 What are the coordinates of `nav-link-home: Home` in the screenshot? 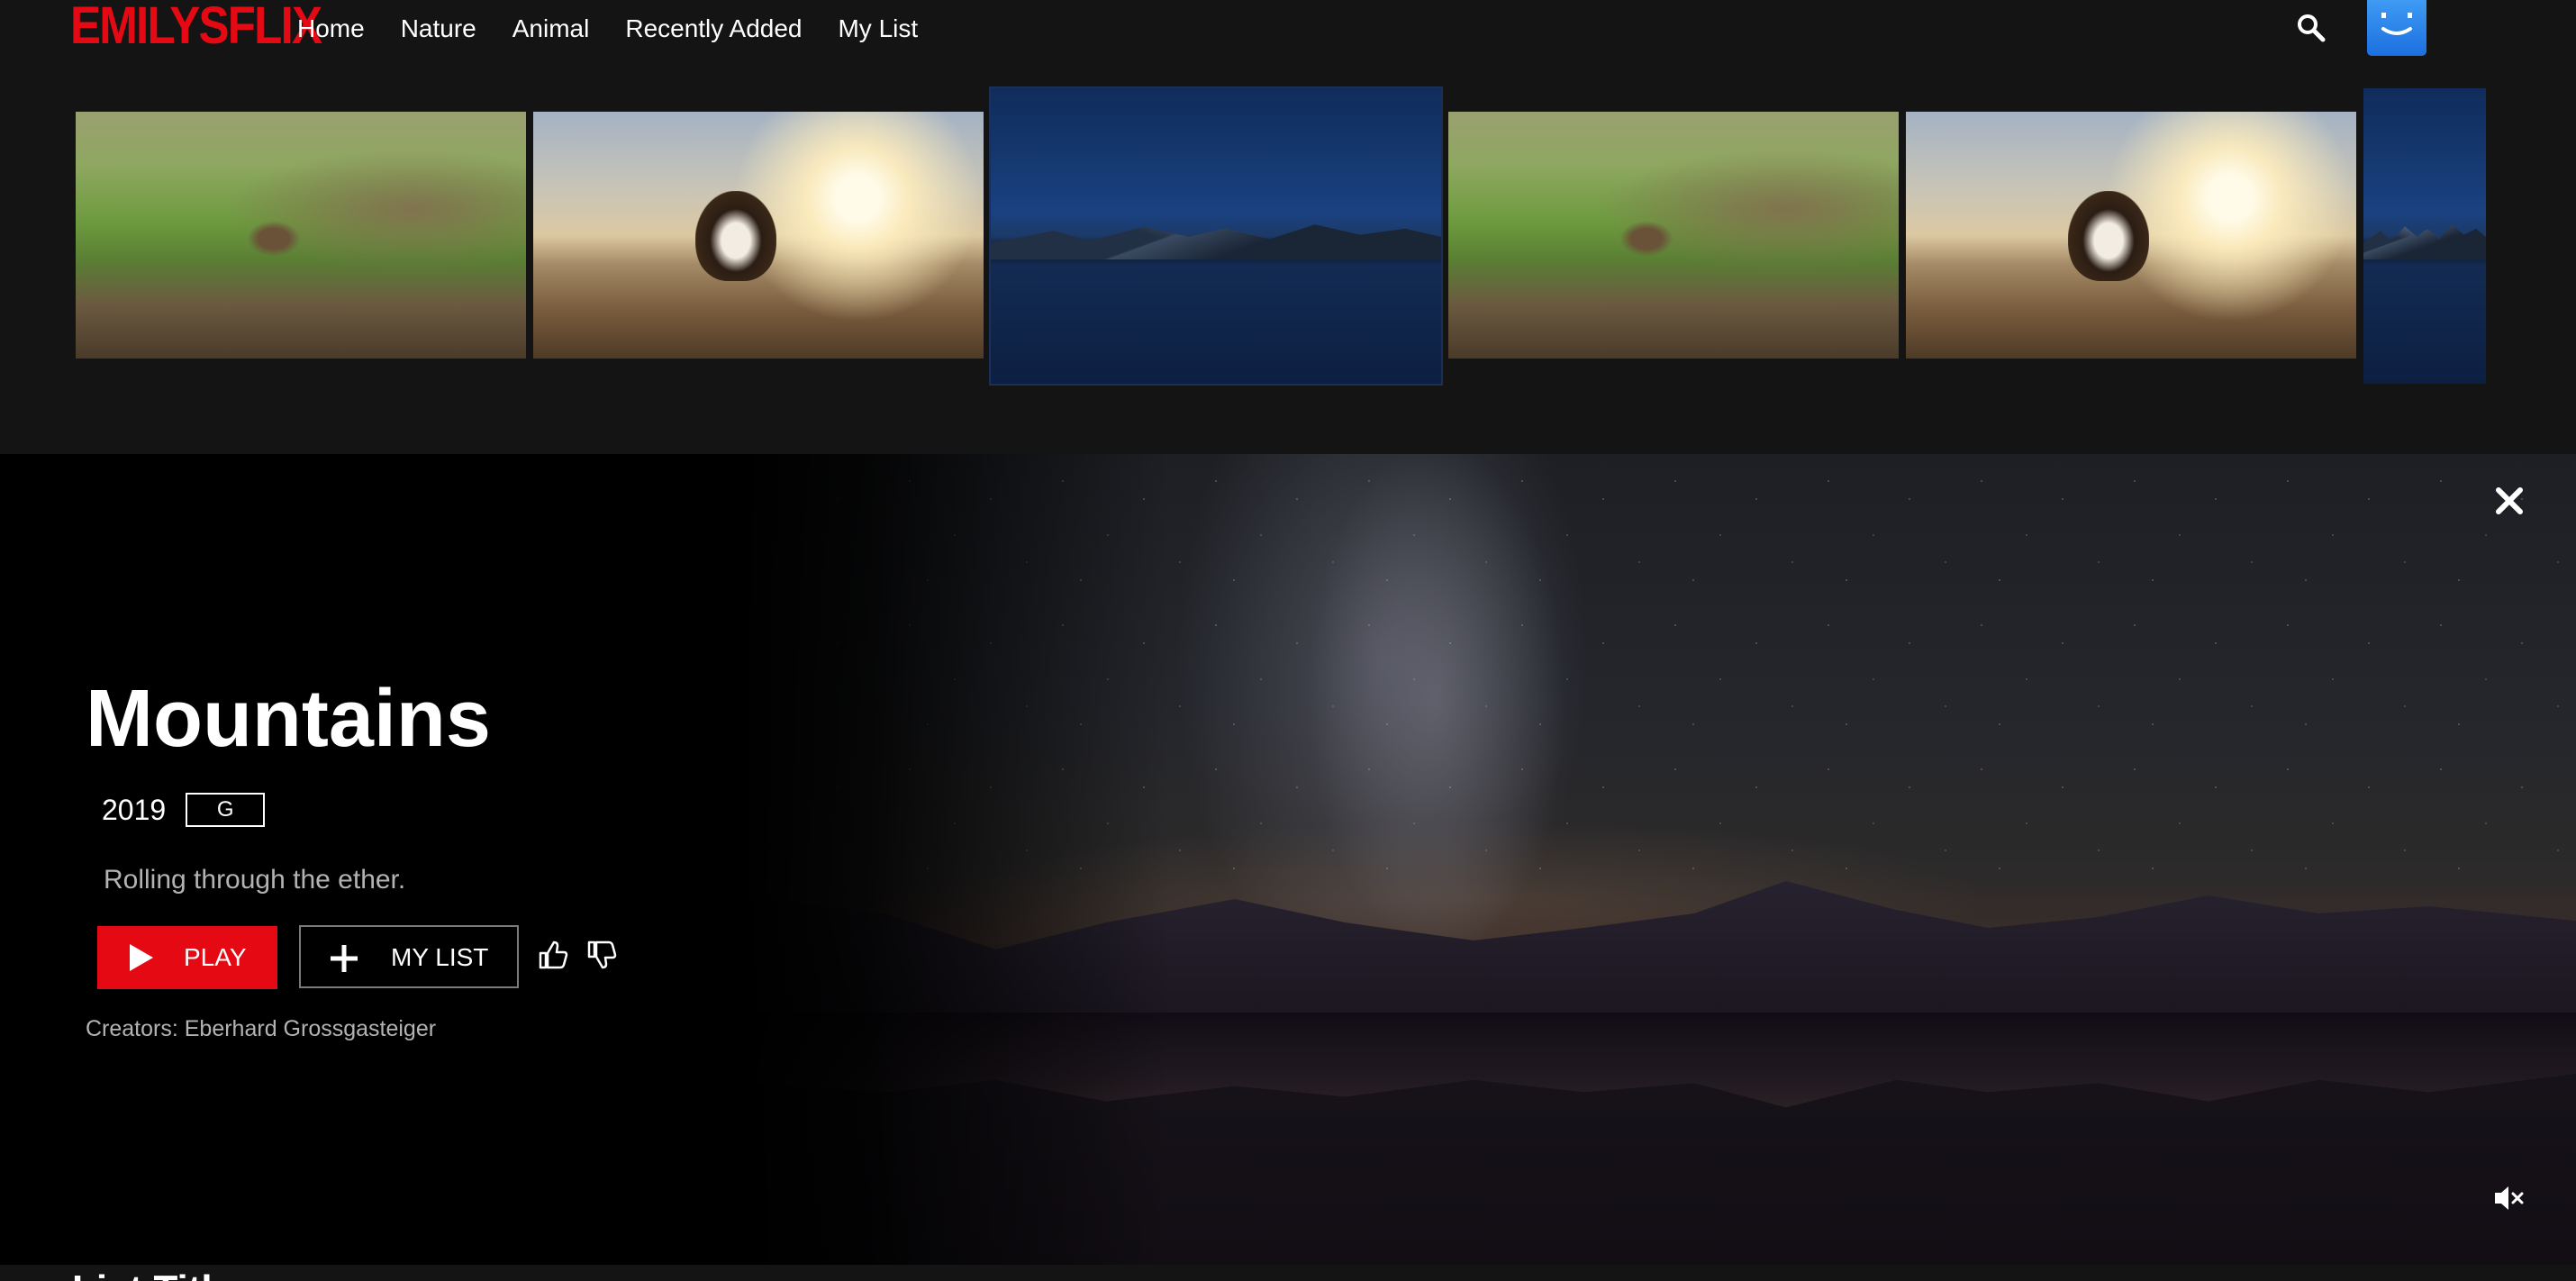 It's located at (331, 29).